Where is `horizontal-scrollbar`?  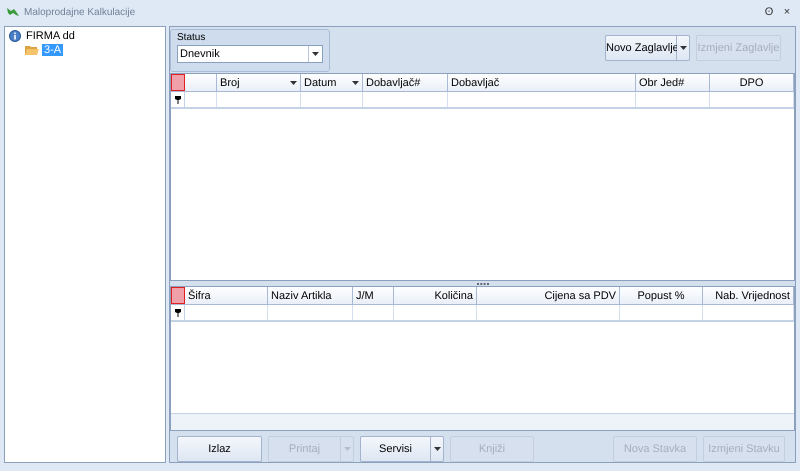 horizontal-scrollbar is located at coordinates (482, 421).